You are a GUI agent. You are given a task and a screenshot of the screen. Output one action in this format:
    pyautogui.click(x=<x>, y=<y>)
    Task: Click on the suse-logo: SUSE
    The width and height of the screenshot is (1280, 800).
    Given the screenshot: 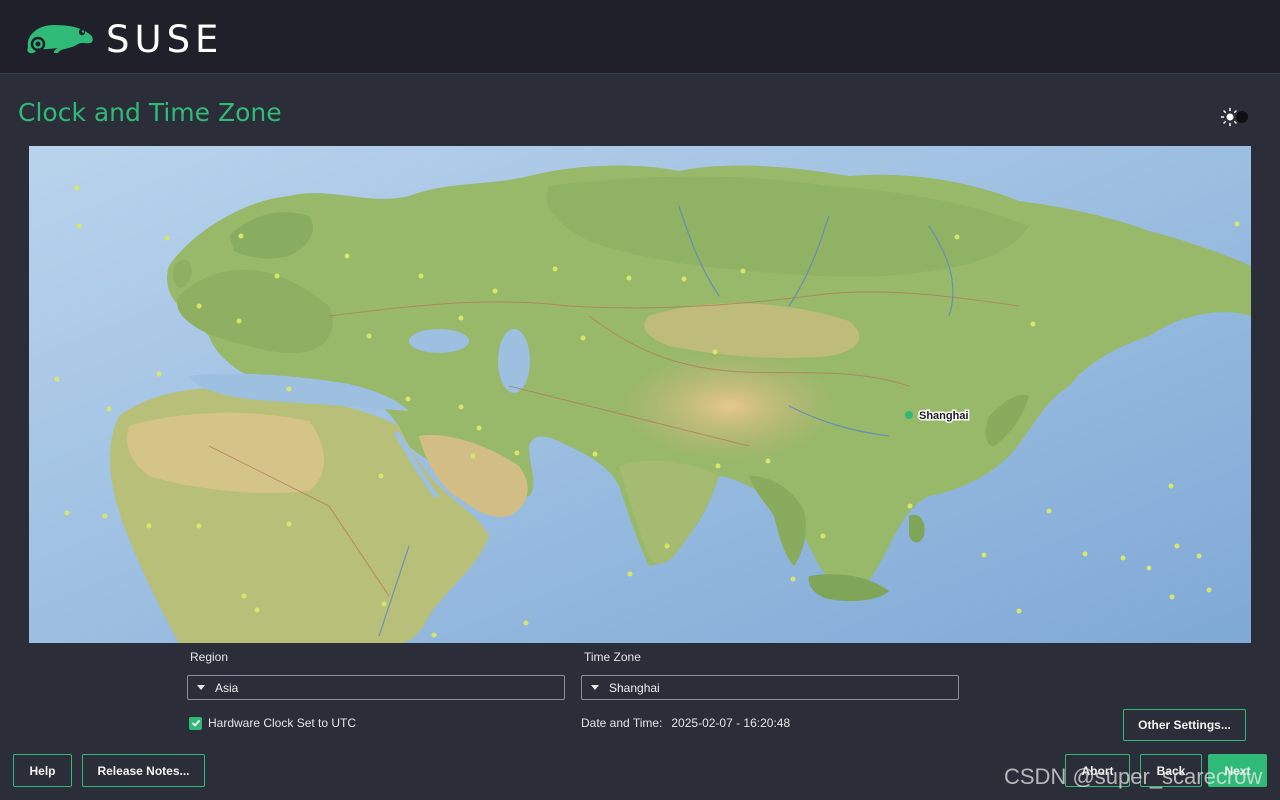 What is the action you would take?
    pyautogui.click(x=124, y=39)
    